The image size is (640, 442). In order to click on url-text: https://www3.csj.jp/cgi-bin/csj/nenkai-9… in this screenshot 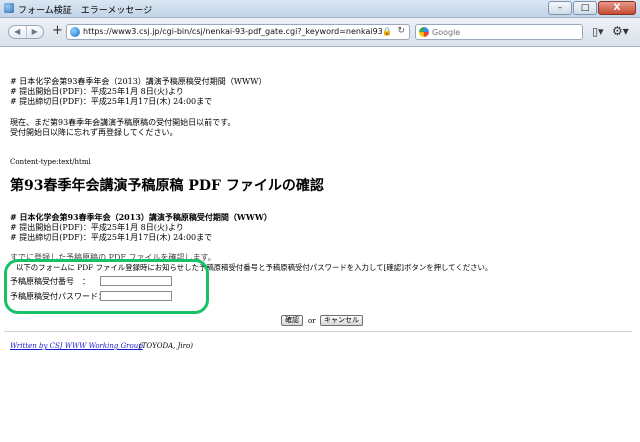, I will do `click(233, 32)`.